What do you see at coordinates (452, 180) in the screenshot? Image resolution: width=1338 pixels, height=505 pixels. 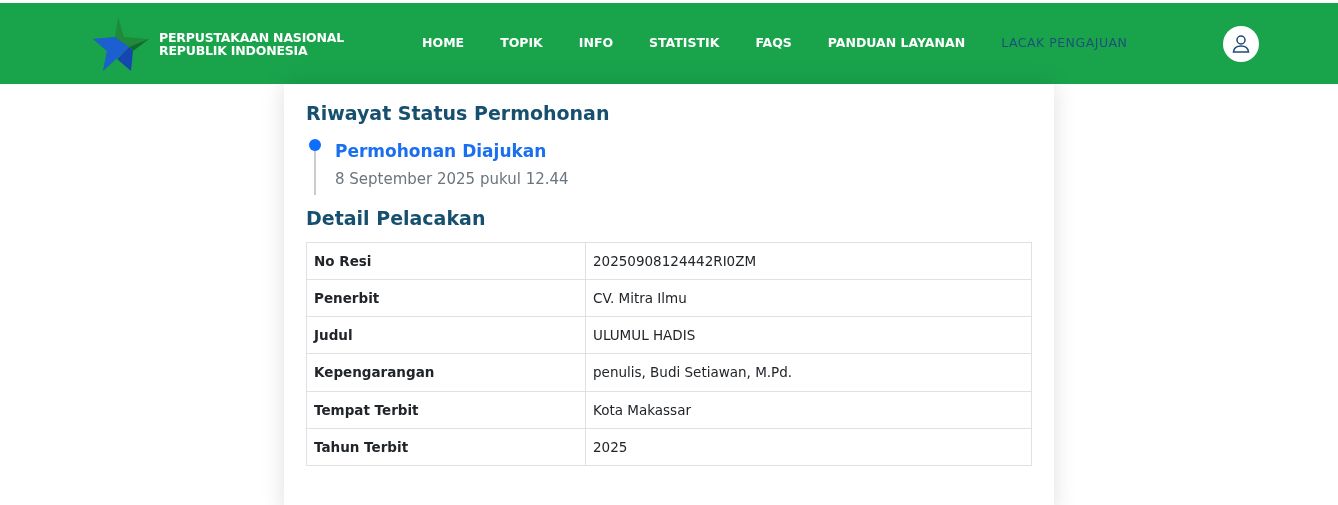 I see `status-time: 8 September 2025 pukul 12.44` at bounding box center [452, 180].